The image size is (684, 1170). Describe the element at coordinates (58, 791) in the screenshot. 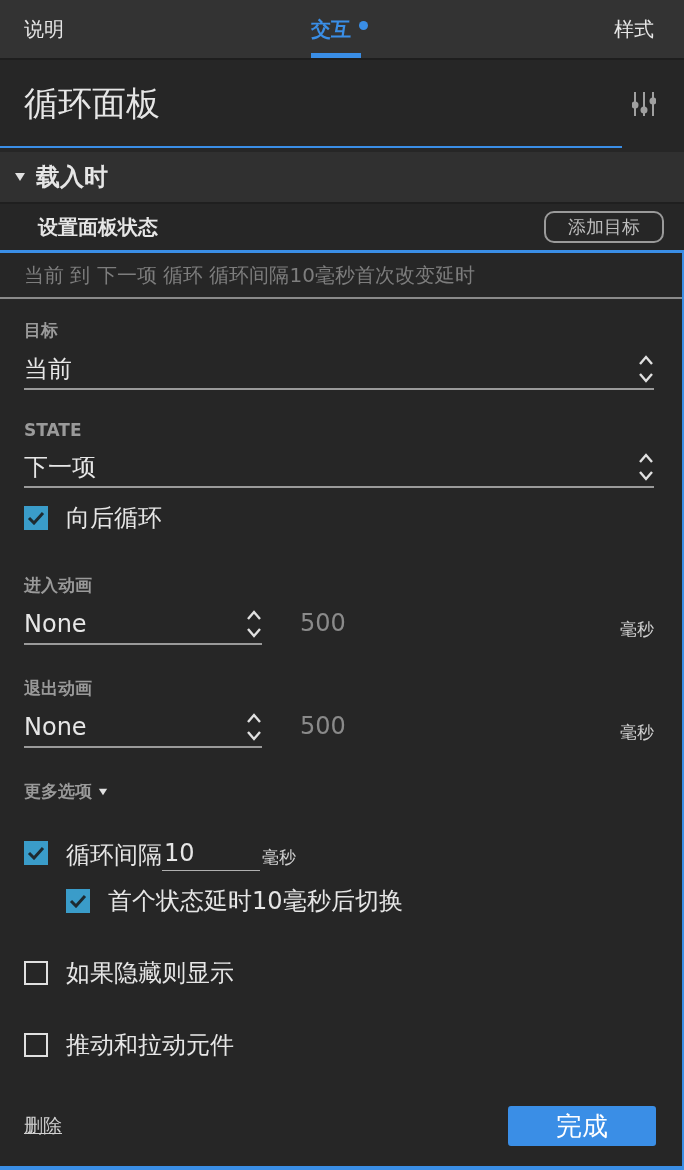

I see `more-options-toggle: 更多选项` at that location.